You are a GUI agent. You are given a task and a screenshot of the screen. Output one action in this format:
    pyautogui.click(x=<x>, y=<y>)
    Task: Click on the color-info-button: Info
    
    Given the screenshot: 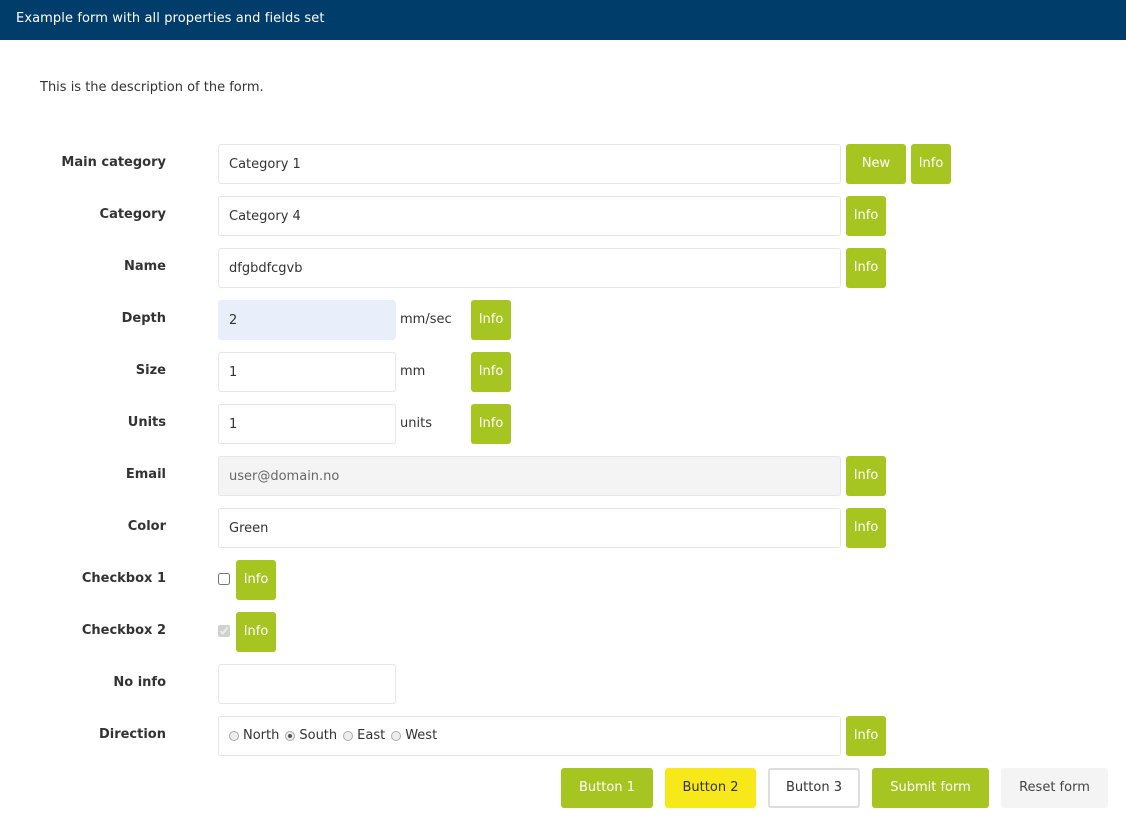 What is the action you would take?
    pyautogui.click(x=866, y=528)
    